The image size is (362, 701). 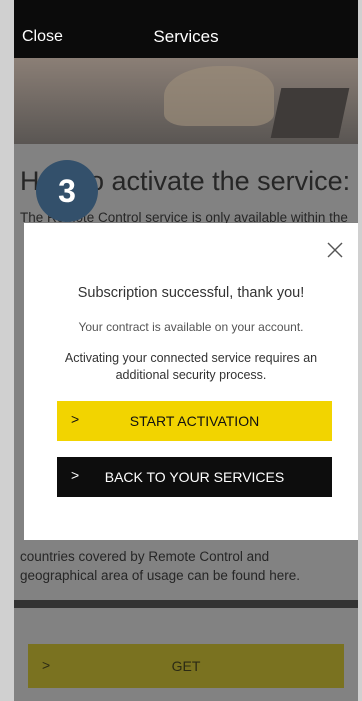 What do you see at coordinates (186, 604) in the screenshot?
I see `section-divider` at bounding box center [186, 604].